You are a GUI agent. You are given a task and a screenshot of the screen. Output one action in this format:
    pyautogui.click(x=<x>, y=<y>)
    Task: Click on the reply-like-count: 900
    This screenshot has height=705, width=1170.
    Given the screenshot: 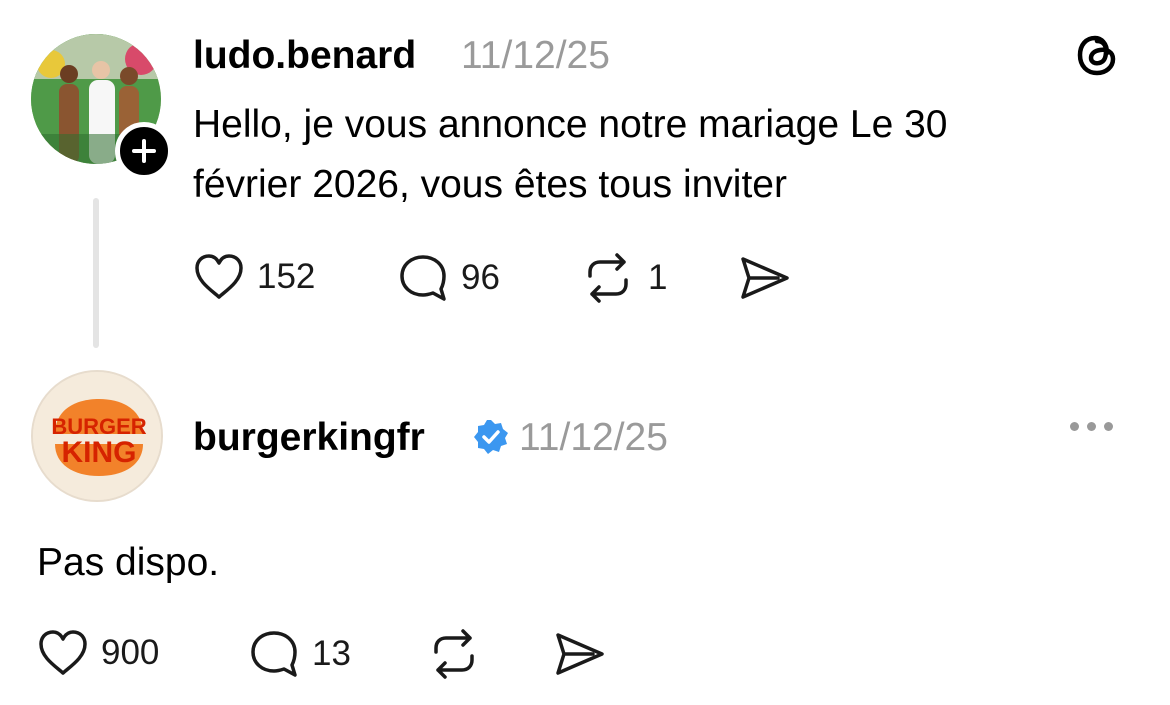 What is the action you would take?
    pyautogui.click(x=130, y=652)
    